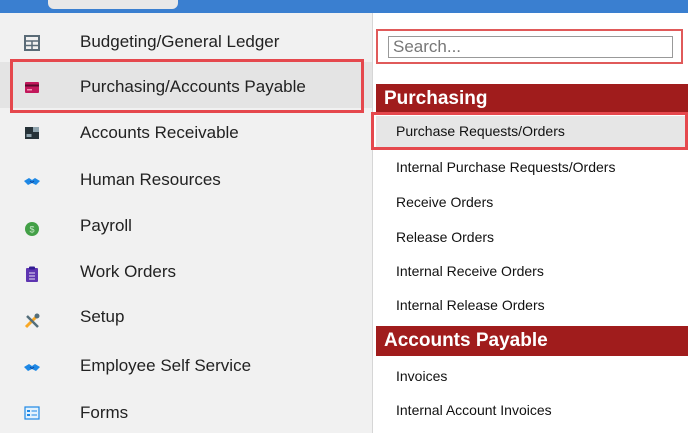 This screenshot has width=688, height=435. I want to click on section-header-purchasing: Purchasing, so click(532, 99).